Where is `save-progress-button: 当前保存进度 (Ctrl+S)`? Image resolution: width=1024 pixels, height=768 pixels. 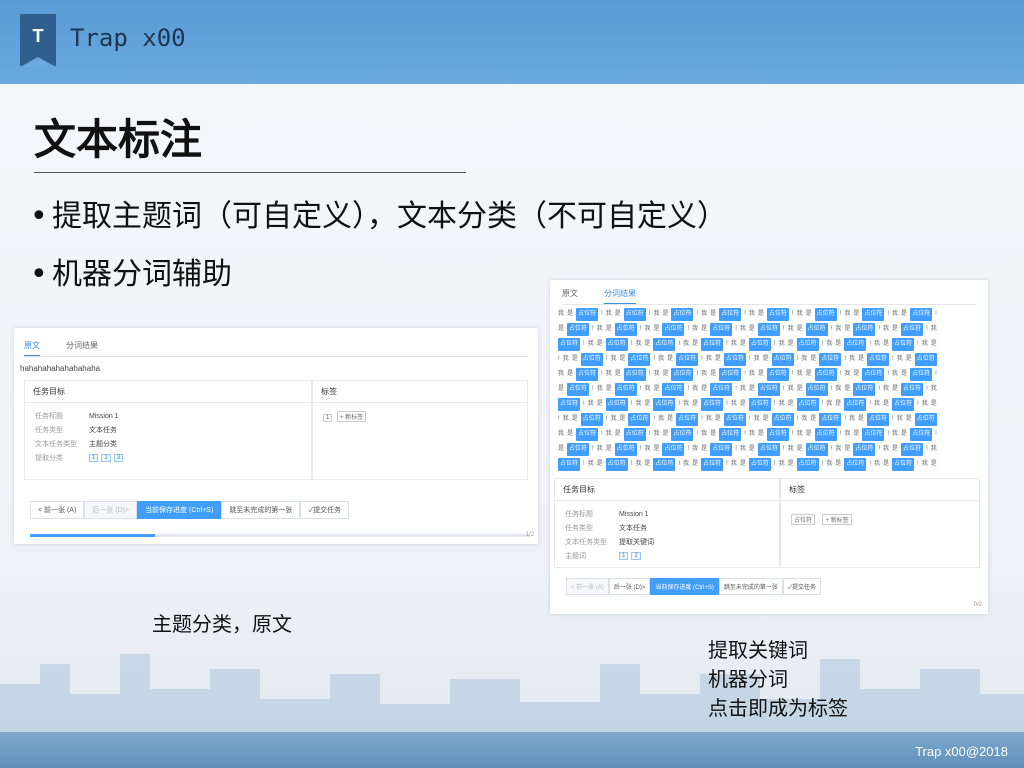 save-progress-button: 当前保存进度 (Ctrl+S) is located at coordinates (684, 586).